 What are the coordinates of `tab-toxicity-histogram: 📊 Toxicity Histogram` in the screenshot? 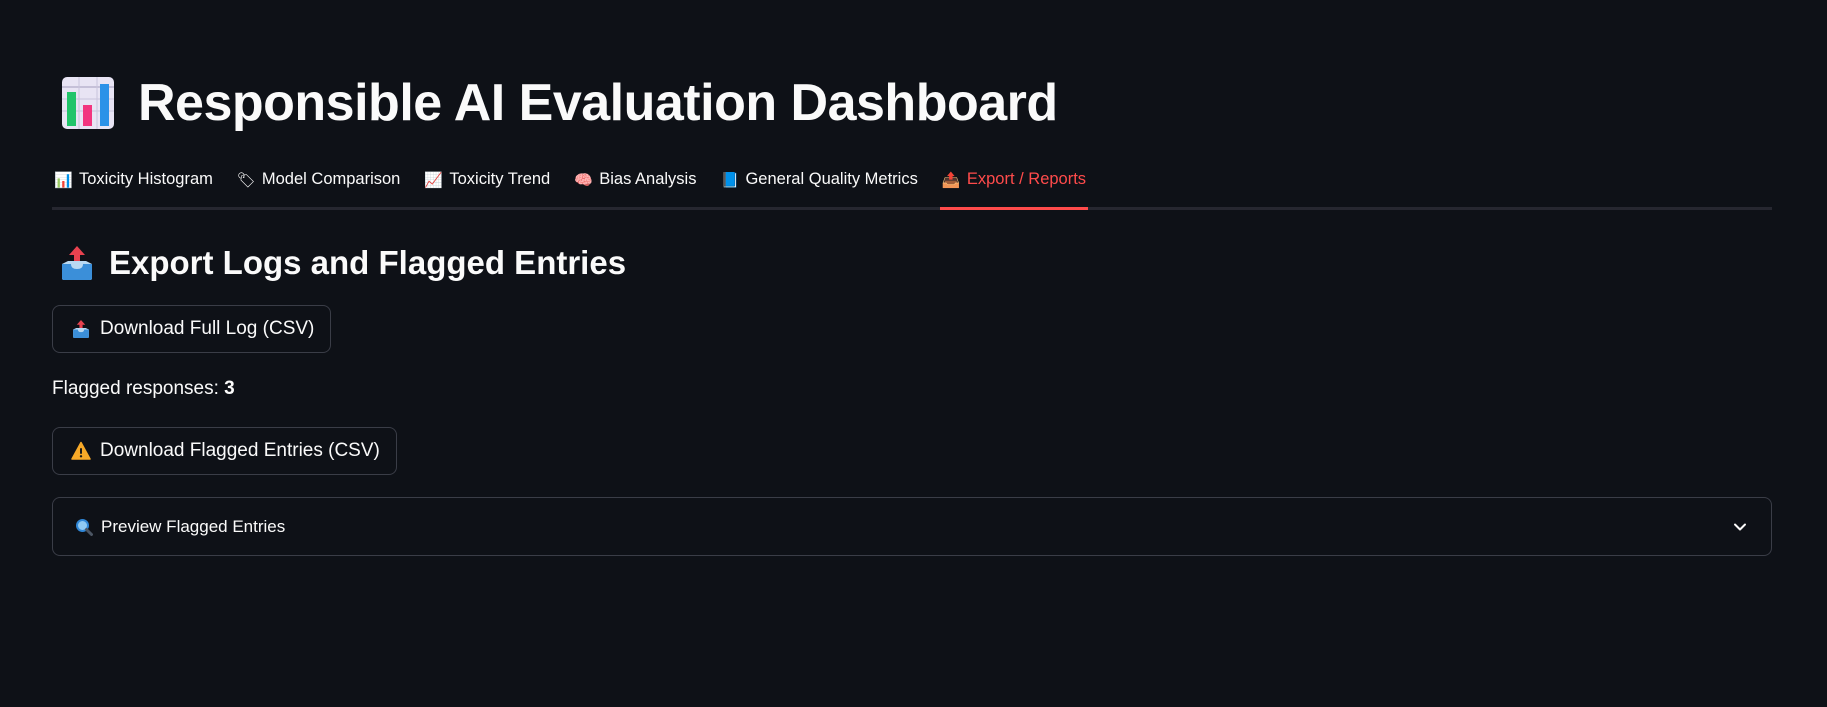 It's located at (133, 179).